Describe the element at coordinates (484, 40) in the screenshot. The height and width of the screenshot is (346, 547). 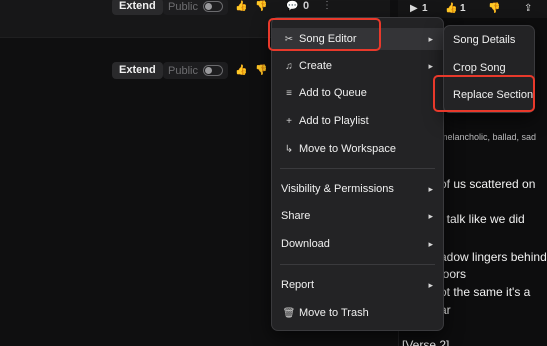
I see `submenu-item-song-details: Song Details` at that location.